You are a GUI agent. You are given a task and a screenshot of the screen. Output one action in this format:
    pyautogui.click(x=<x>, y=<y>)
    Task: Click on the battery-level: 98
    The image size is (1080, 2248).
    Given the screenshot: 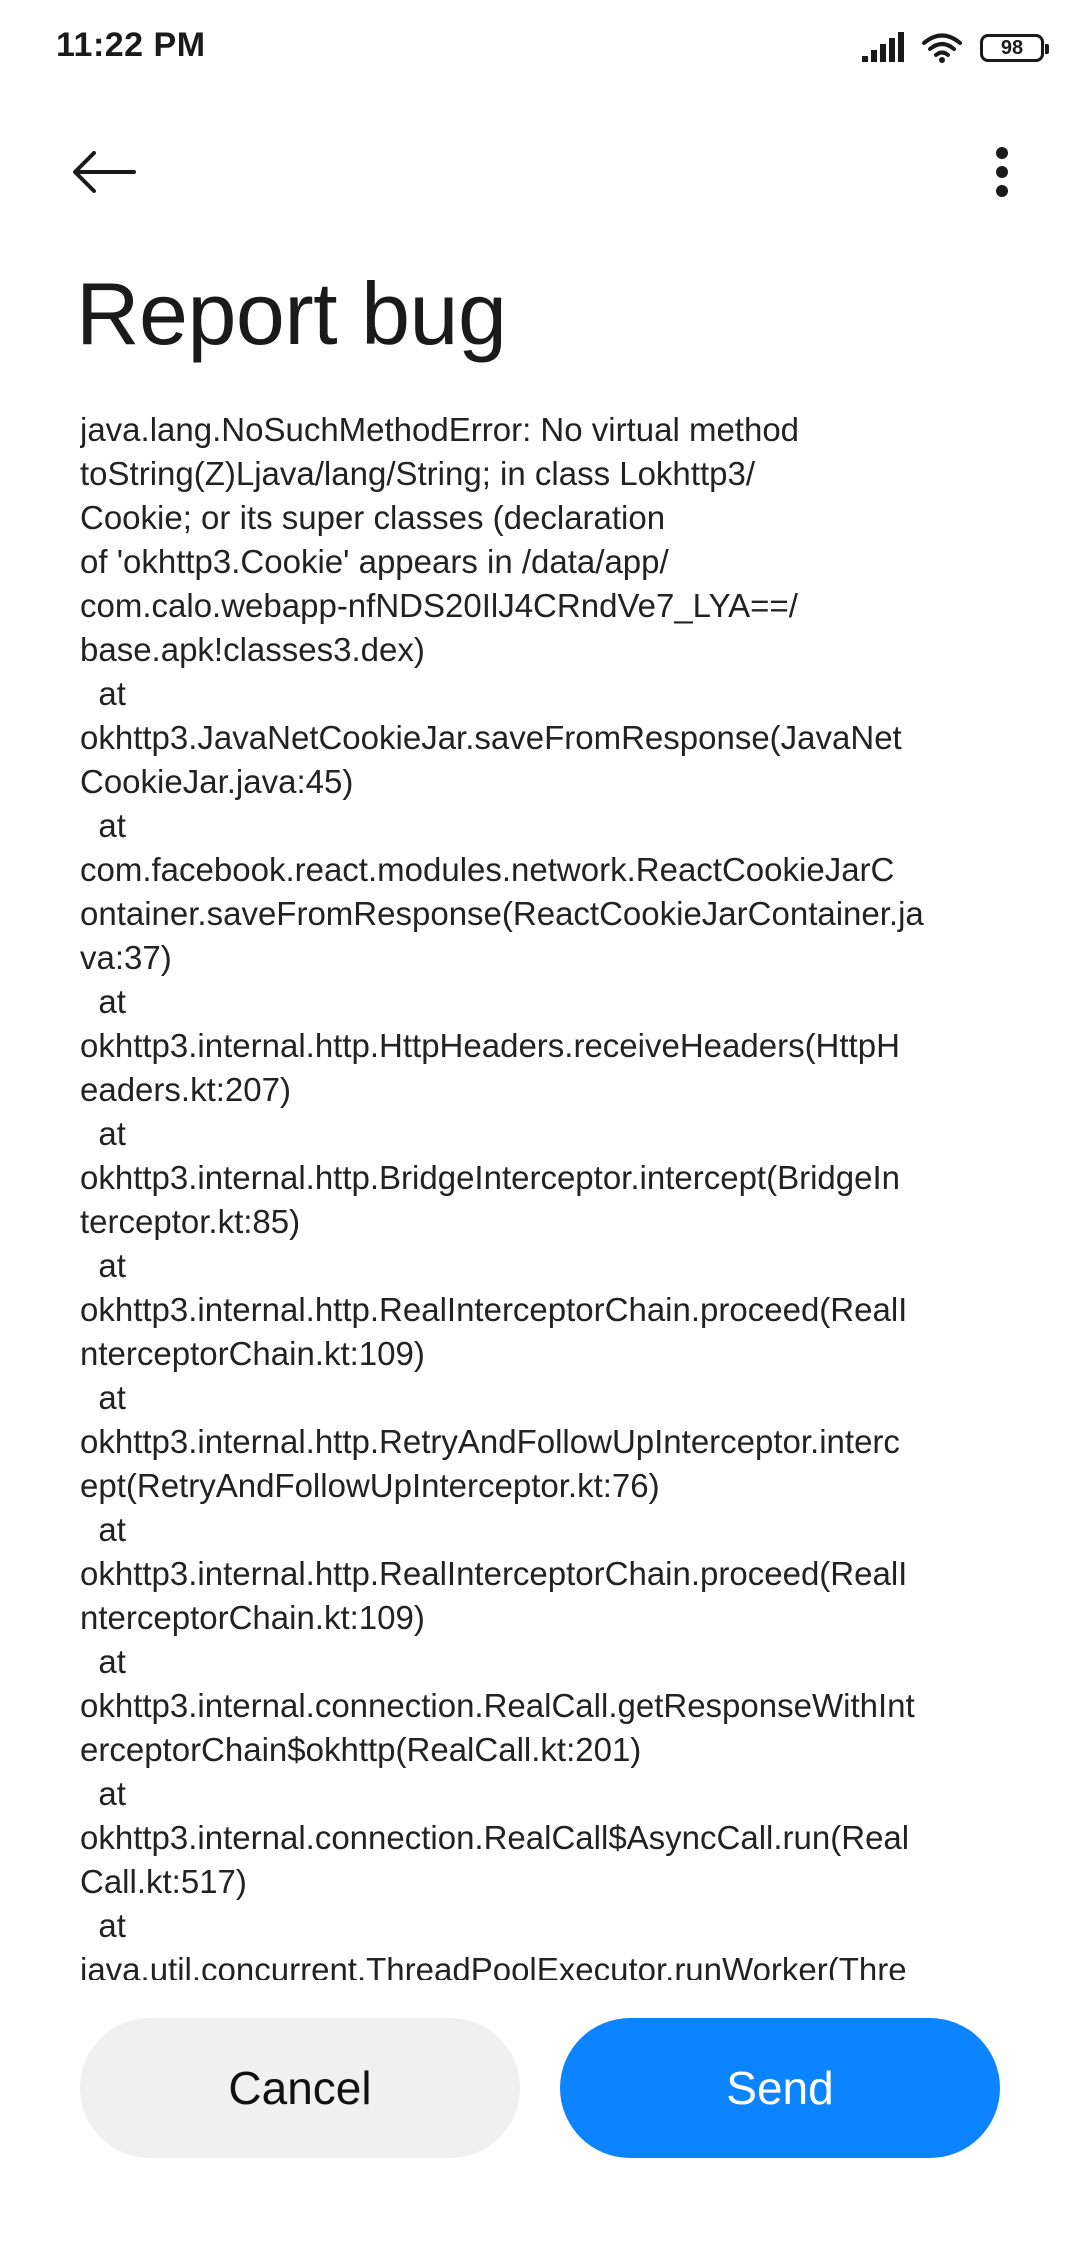 What is the action you would take?
    pyautogui.click(x=1012, y=47)
    